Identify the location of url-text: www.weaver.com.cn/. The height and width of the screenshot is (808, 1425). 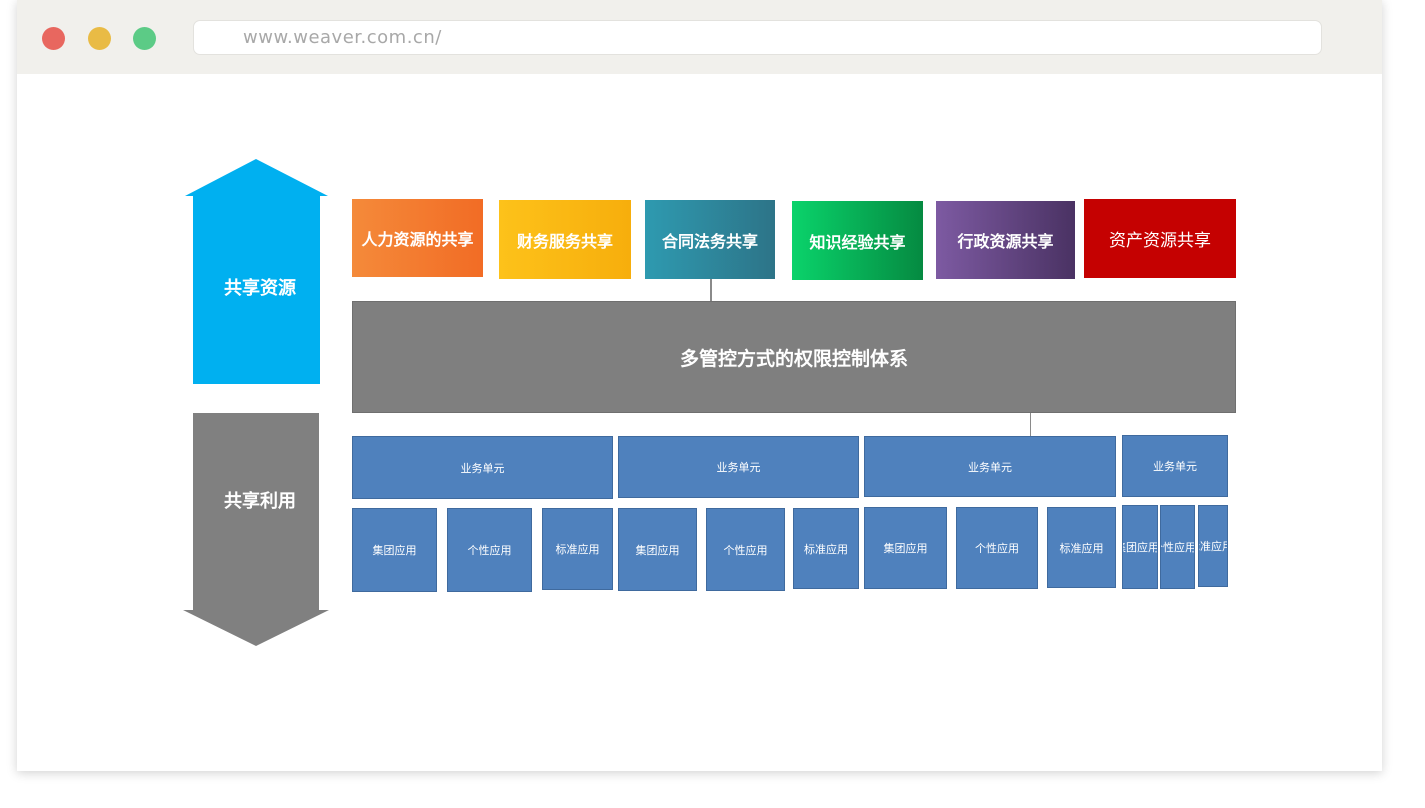
(342, 37).